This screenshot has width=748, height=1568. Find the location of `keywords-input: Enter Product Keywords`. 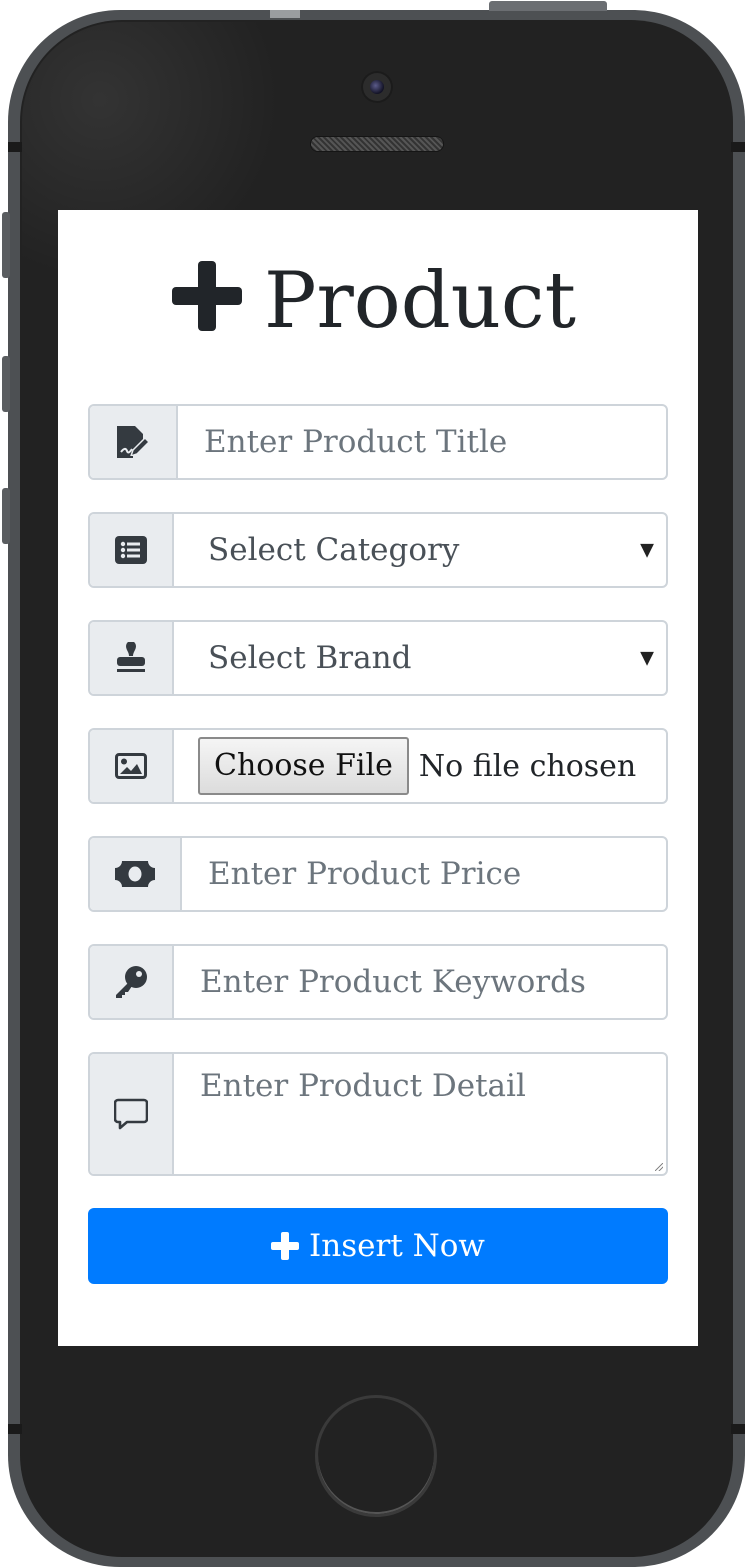

keywords-input: Enter Product Keywords is located at coordinates (420, 982).